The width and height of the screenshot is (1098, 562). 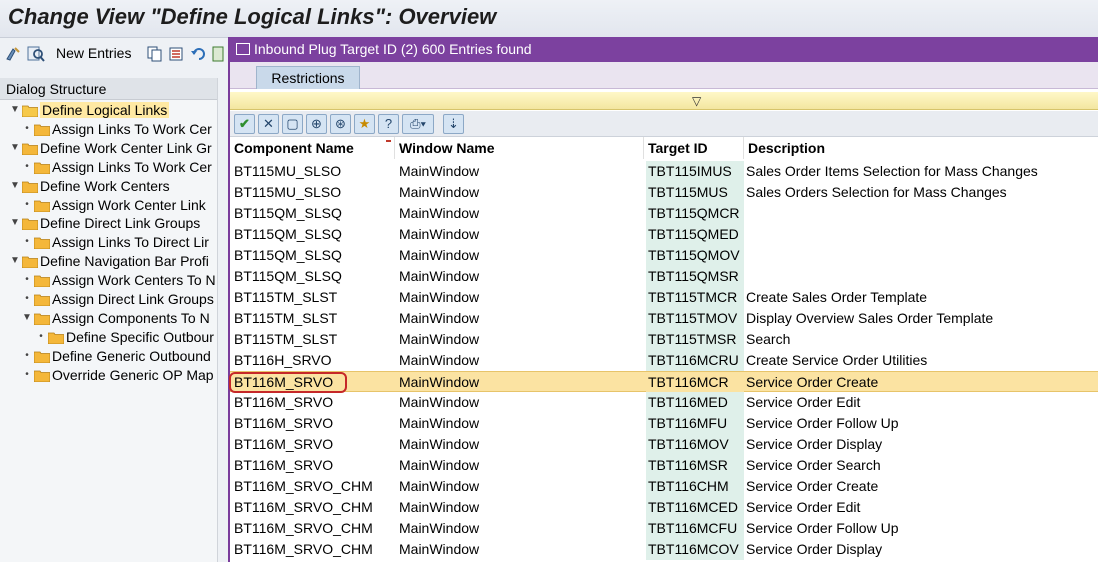 I want to click on cell-target-id: TBT116MFU, so click(x=695, y=423).